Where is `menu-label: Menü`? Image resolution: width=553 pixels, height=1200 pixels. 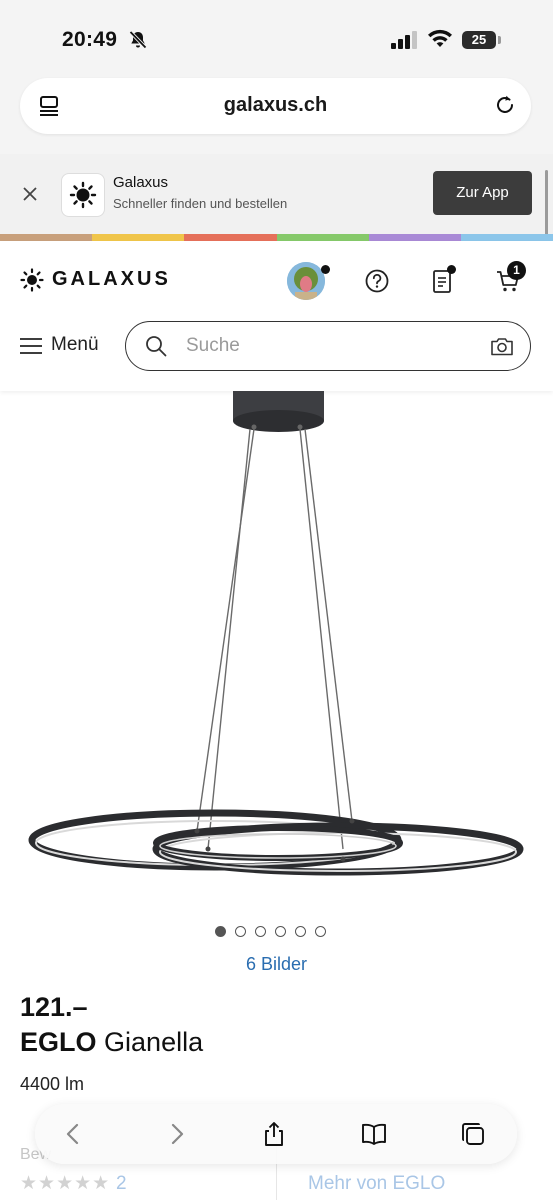
menu-label: Menü is located at coordinates (75, 344).